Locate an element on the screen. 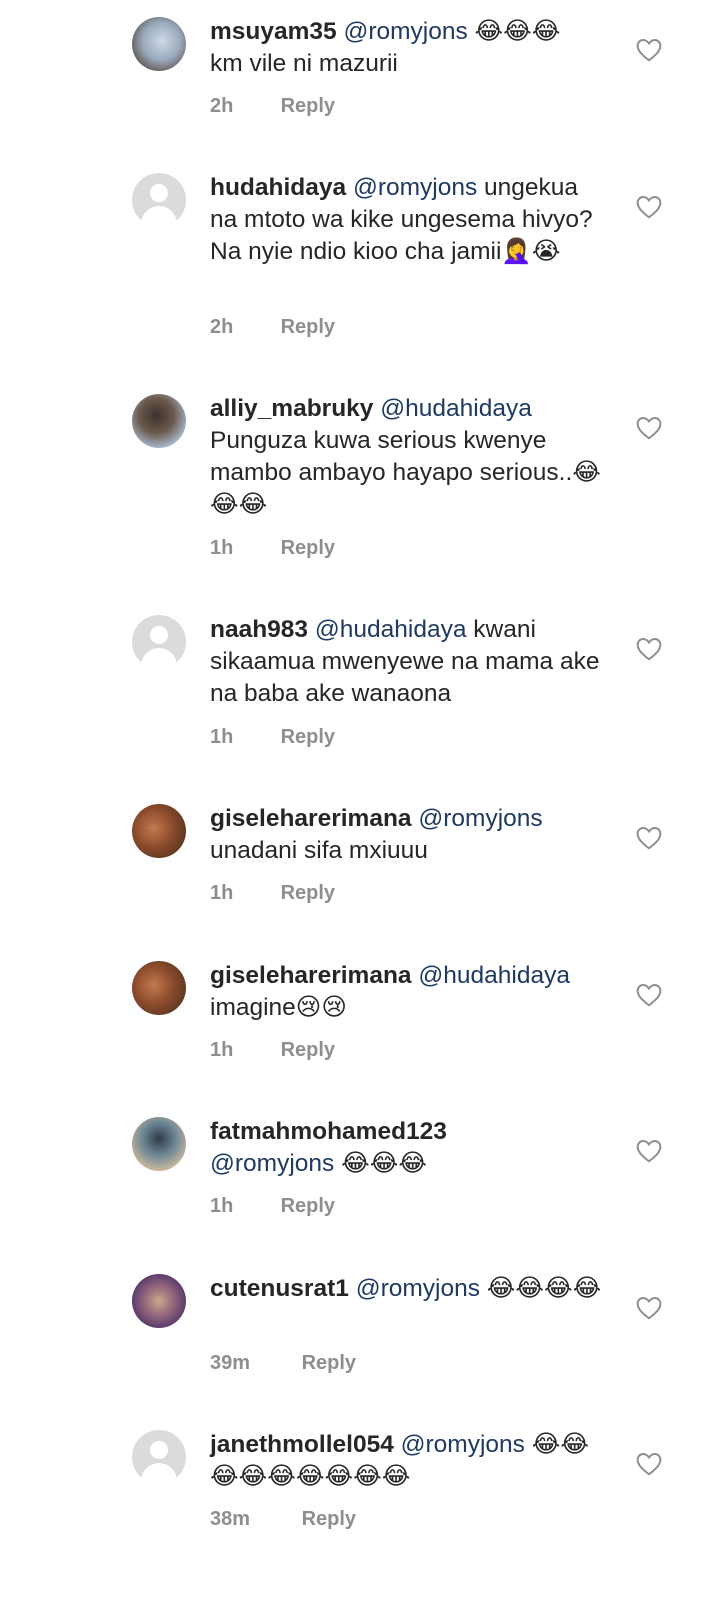 The height and width of the screenshot is (1603, 719). comment-username: fatmahmohamed123 is located at coordinates (328, 1131).